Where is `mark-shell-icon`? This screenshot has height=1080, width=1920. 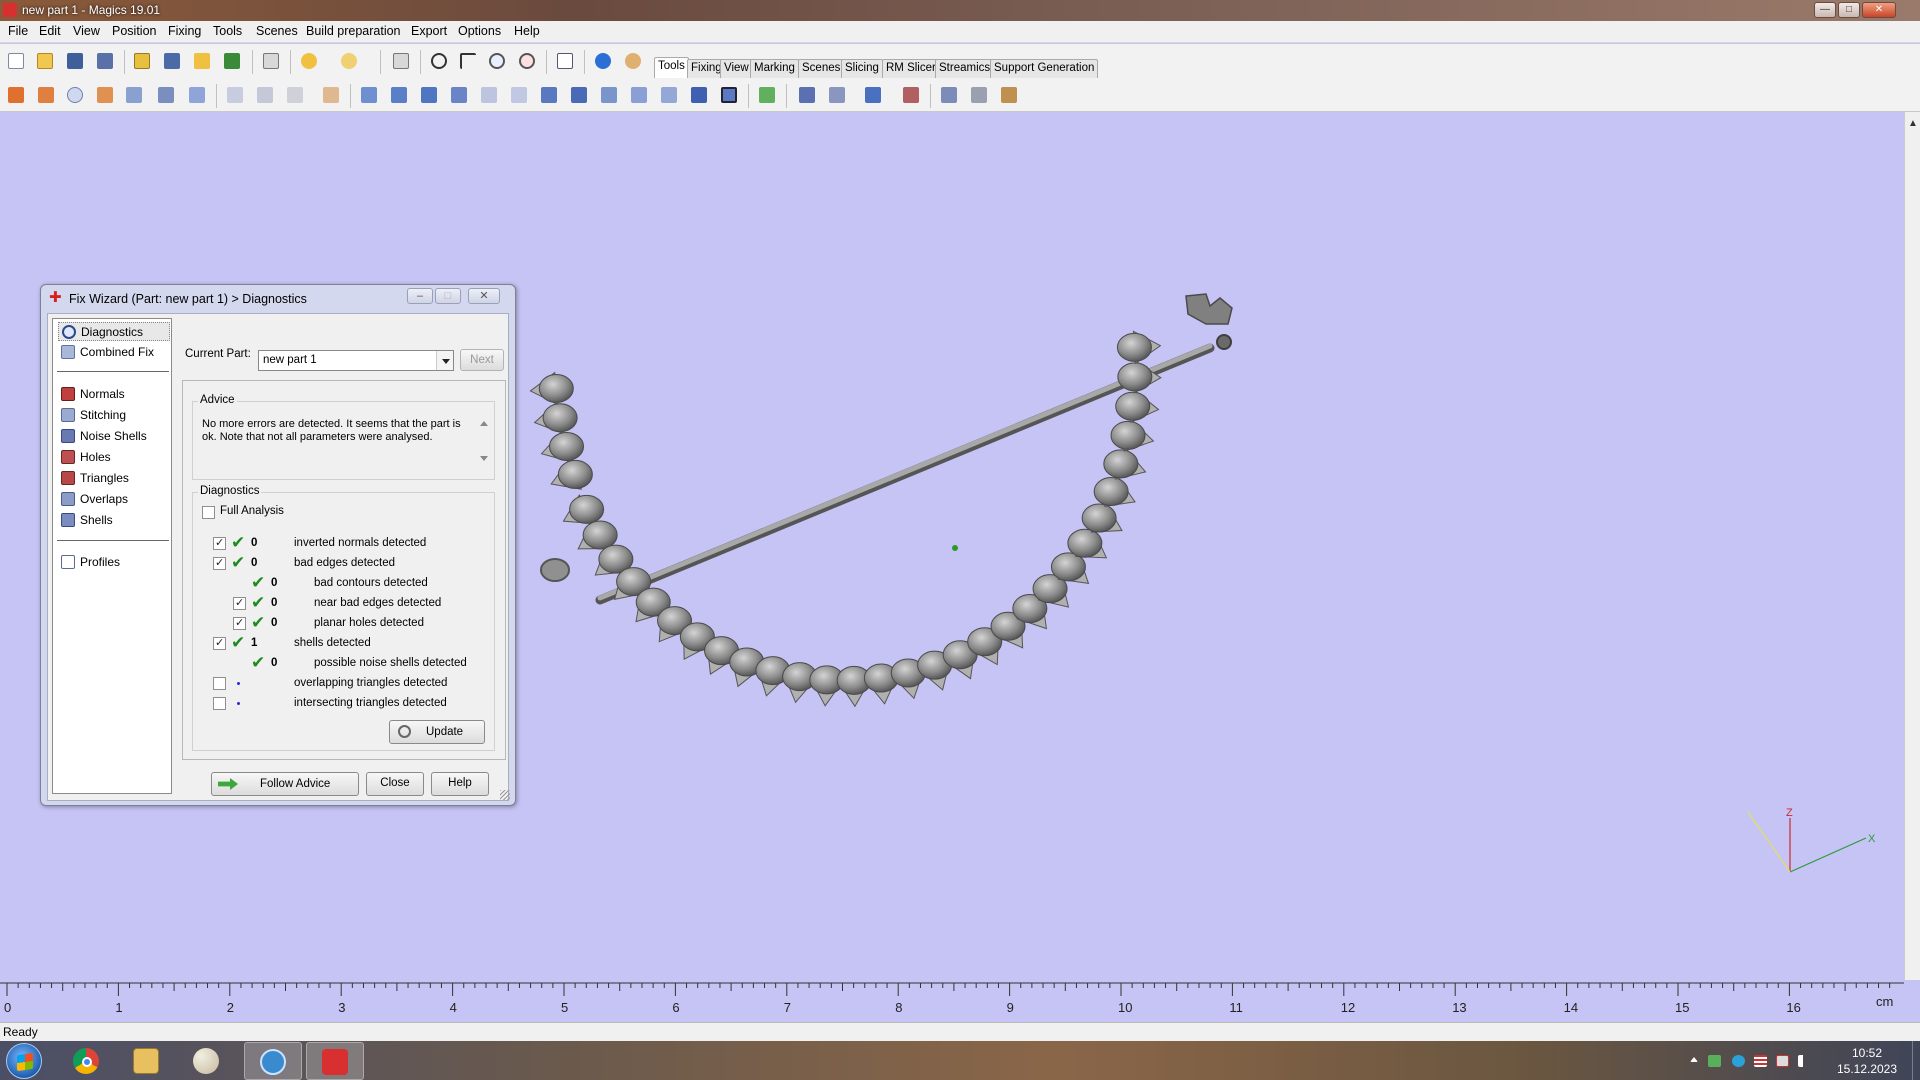 mark-shell-icon is located at coordinates (429, 95).